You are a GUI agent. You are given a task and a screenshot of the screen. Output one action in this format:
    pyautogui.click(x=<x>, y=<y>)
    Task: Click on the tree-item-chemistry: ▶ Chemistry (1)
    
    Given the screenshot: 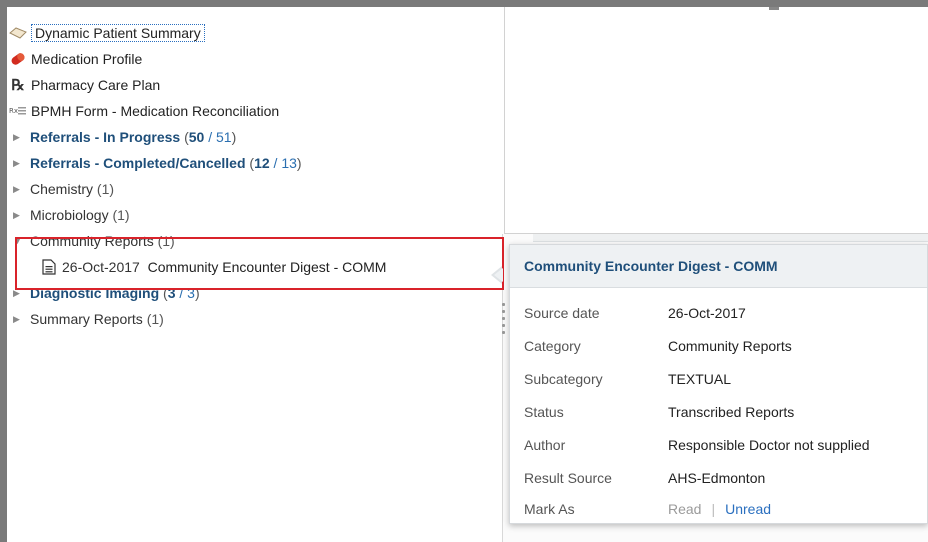 What is the action you would take?
    pyautogui.click(x=61, y=189)
    